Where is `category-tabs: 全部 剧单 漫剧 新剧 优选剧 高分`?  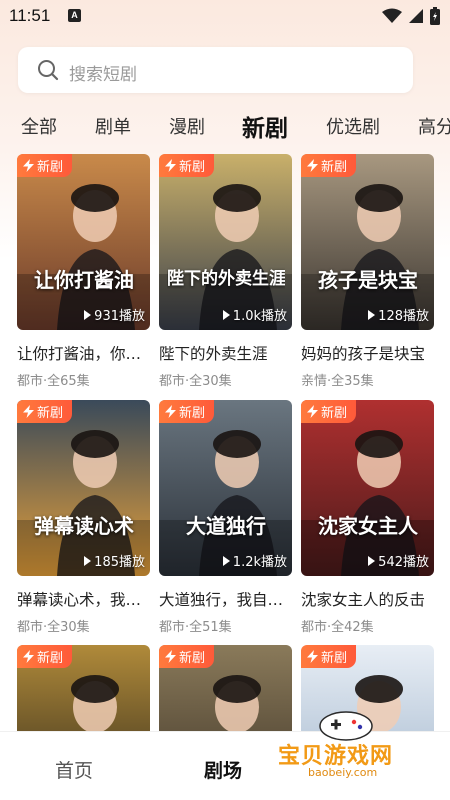
category-tabs: 全部 剧单 漫剧 新剧 优选剧 高分 is located at coordinates (225, 127).